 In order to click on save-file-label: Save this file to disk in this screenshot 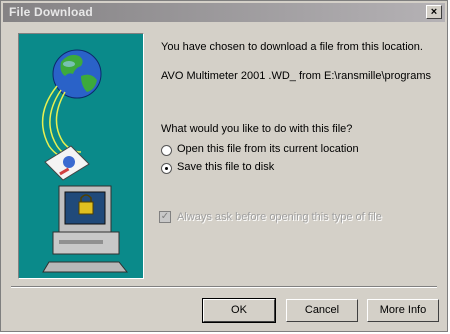, I will do `click(225, 167)`.